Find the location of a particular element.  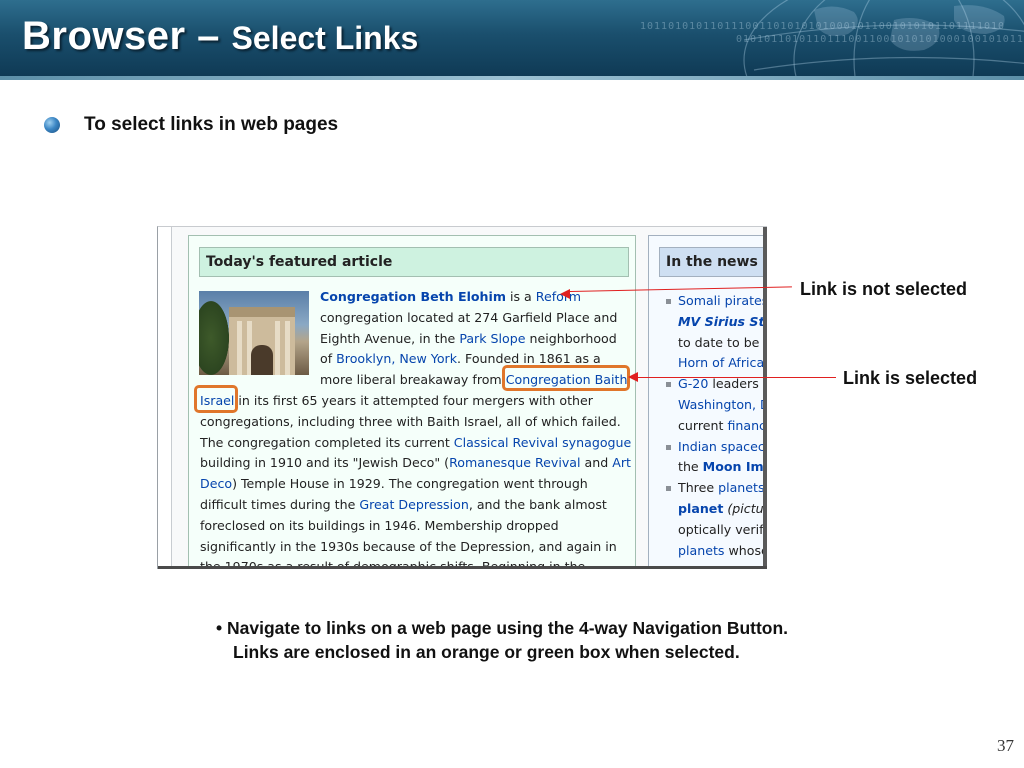

featured-article-header: Today's featured article is located at coordinates (414, 262).